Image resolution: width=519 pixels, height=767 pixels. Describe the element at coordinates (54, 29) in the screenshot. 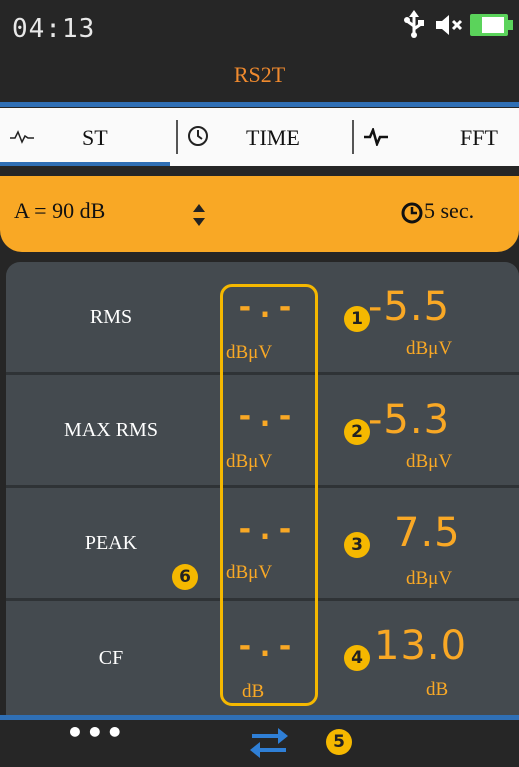

I see `clock: 04:13` at that location.